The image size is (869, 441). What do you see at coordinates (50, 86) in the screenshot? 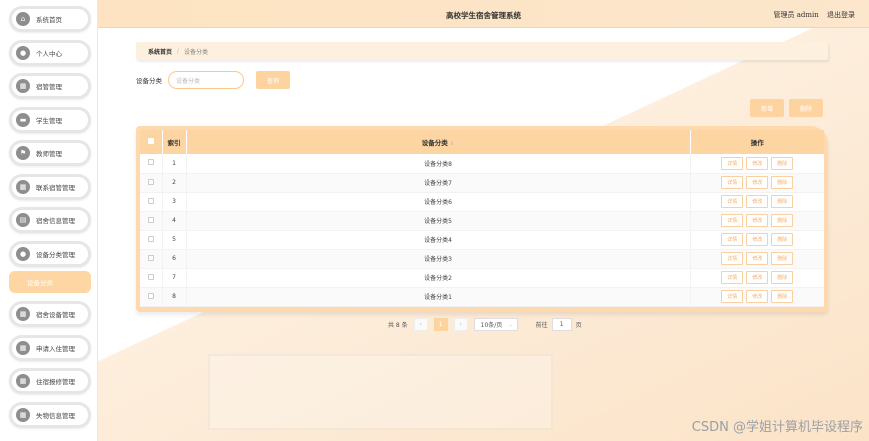
I see `sidebar-item: ▦ 宿管管理` at bounding box center [50, 86].